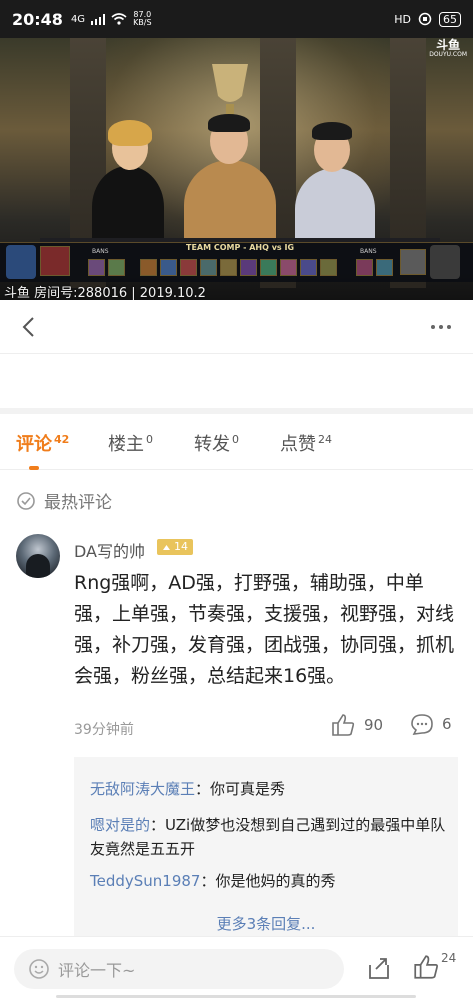 Image resolution: width=473 pixels, height=1000 pixels. What do you see at coordinates (379, 968) in the screenshot?
I see `share-icon` at bounding box center [379, 968].